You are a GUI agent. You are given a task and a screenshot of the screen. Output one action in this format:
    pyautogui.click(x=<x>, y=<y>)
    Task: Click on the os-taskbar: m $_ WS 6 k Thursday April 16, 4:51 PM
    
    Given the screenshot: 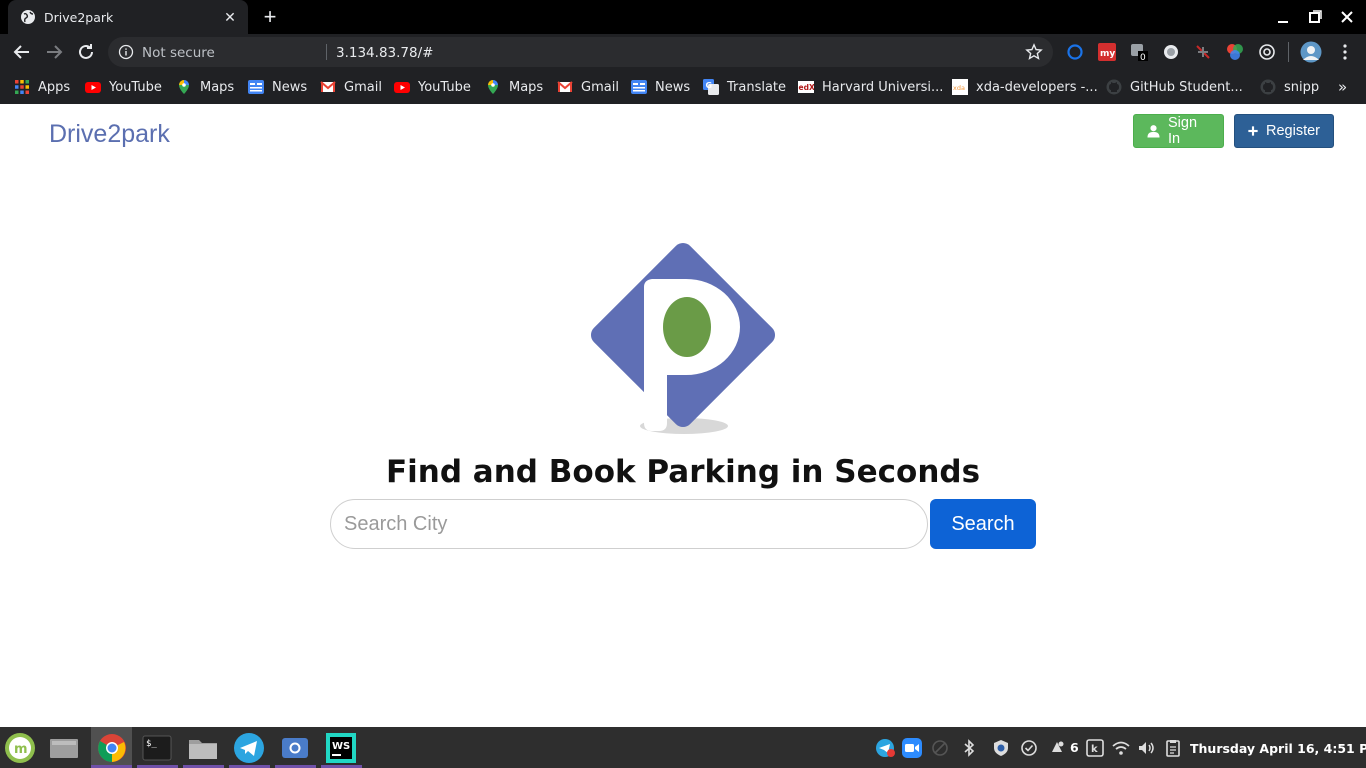 What is the action you would take?
    pyautogui.click(x=683, y=747)
    